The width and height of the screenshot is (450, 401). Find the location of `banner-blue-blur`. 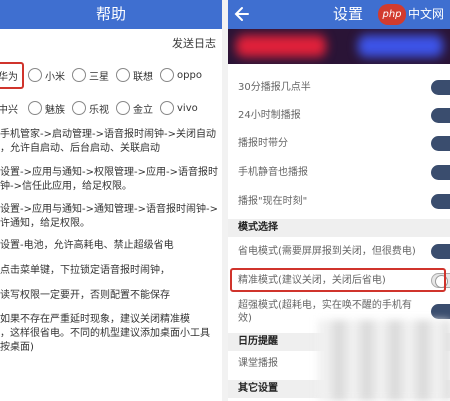

banner-blue-blur is located at coordinates (400, 46).